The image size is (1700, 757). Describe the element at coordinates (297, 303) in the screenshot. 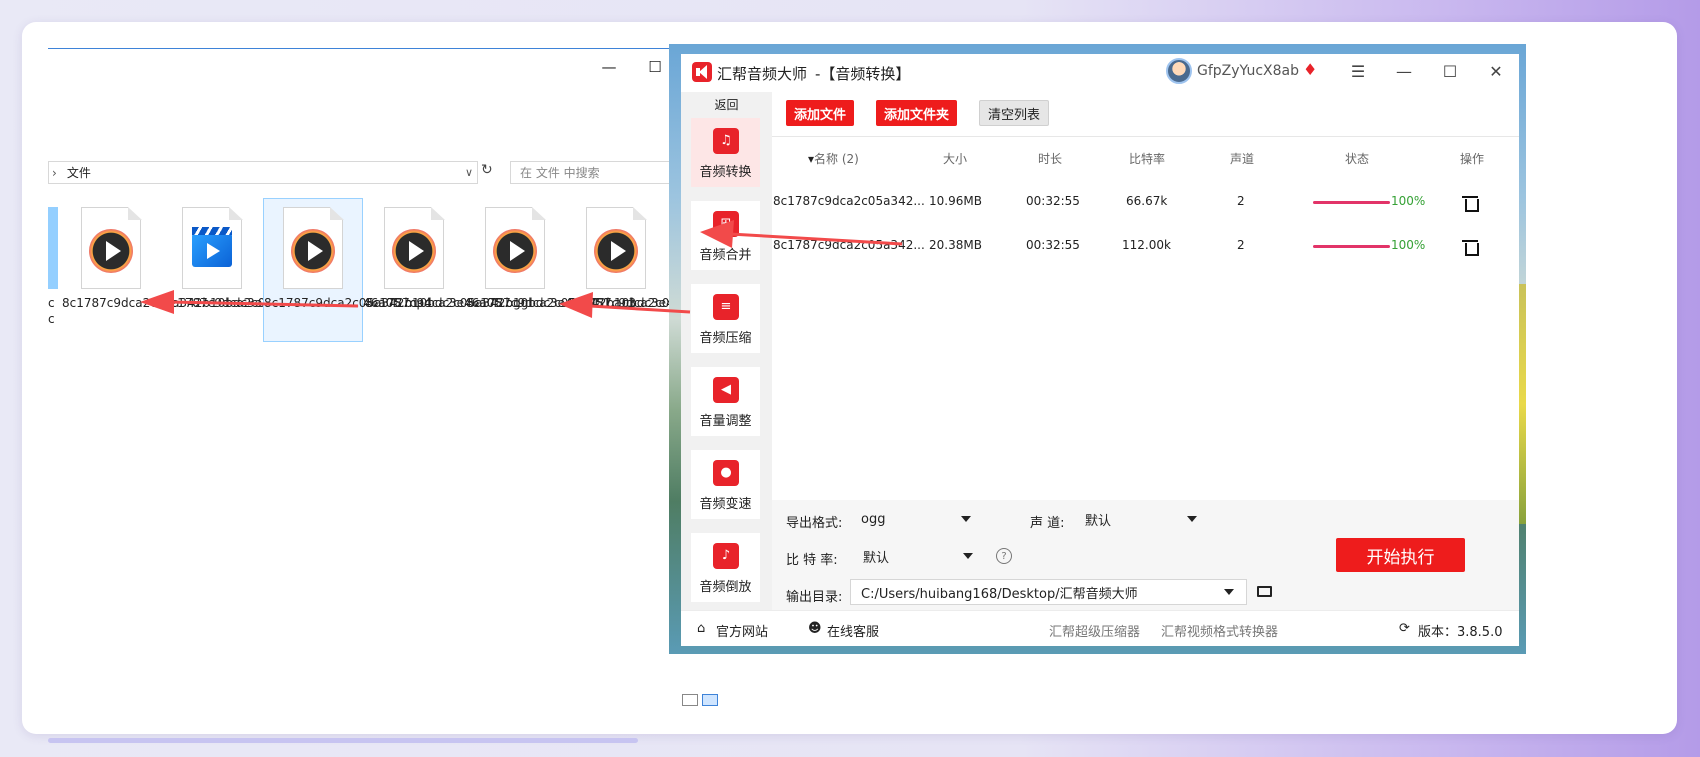

I see `file-name: 8c1787c9dca2c05a342b10bdc3e46a05.mp4` at that location.